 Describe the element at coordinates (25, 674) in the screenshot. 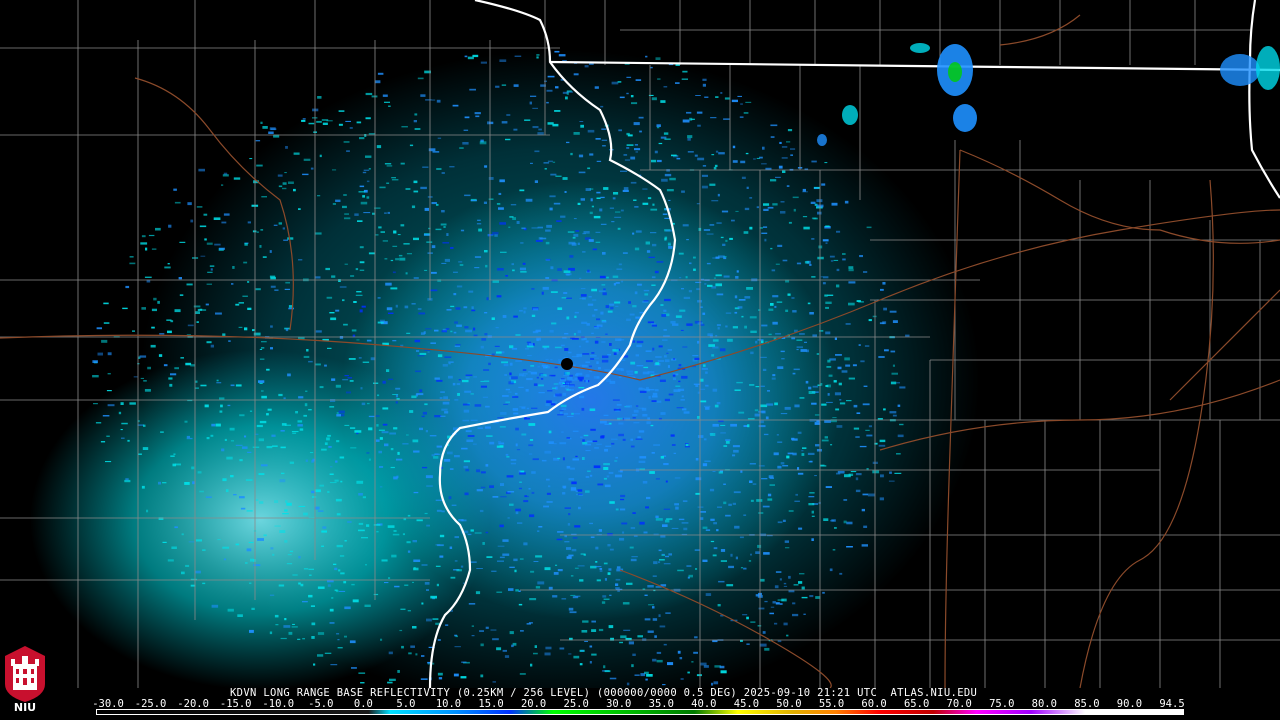

I see `niu-logo-icon` at that location.